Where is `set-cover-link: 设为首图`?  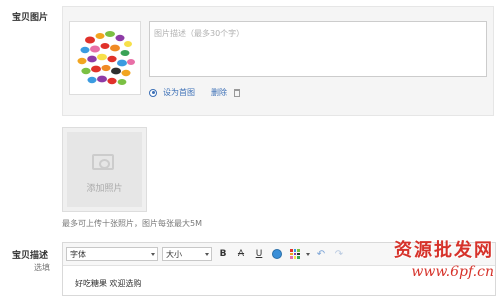
set-cover-link: 设为首图 is located at coordinates (179, 92).